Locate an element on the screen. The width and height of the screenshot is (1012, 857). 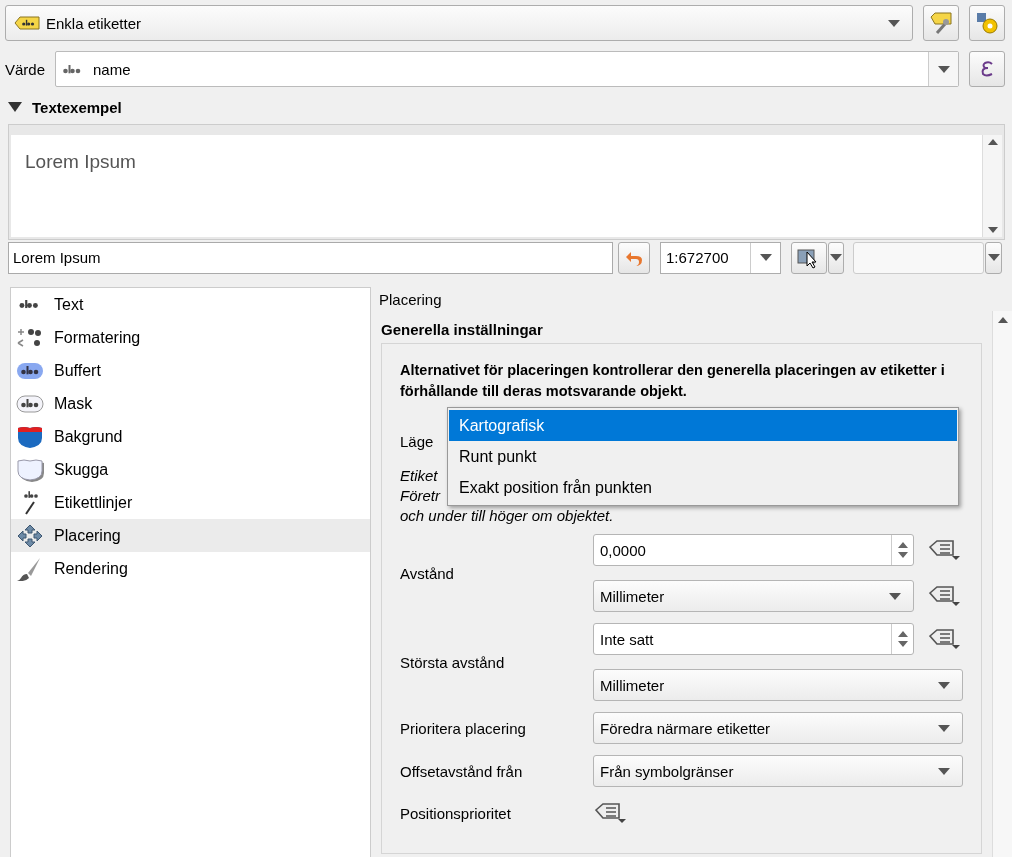
hint-text: Etiket is located at coordinates (419, 475).